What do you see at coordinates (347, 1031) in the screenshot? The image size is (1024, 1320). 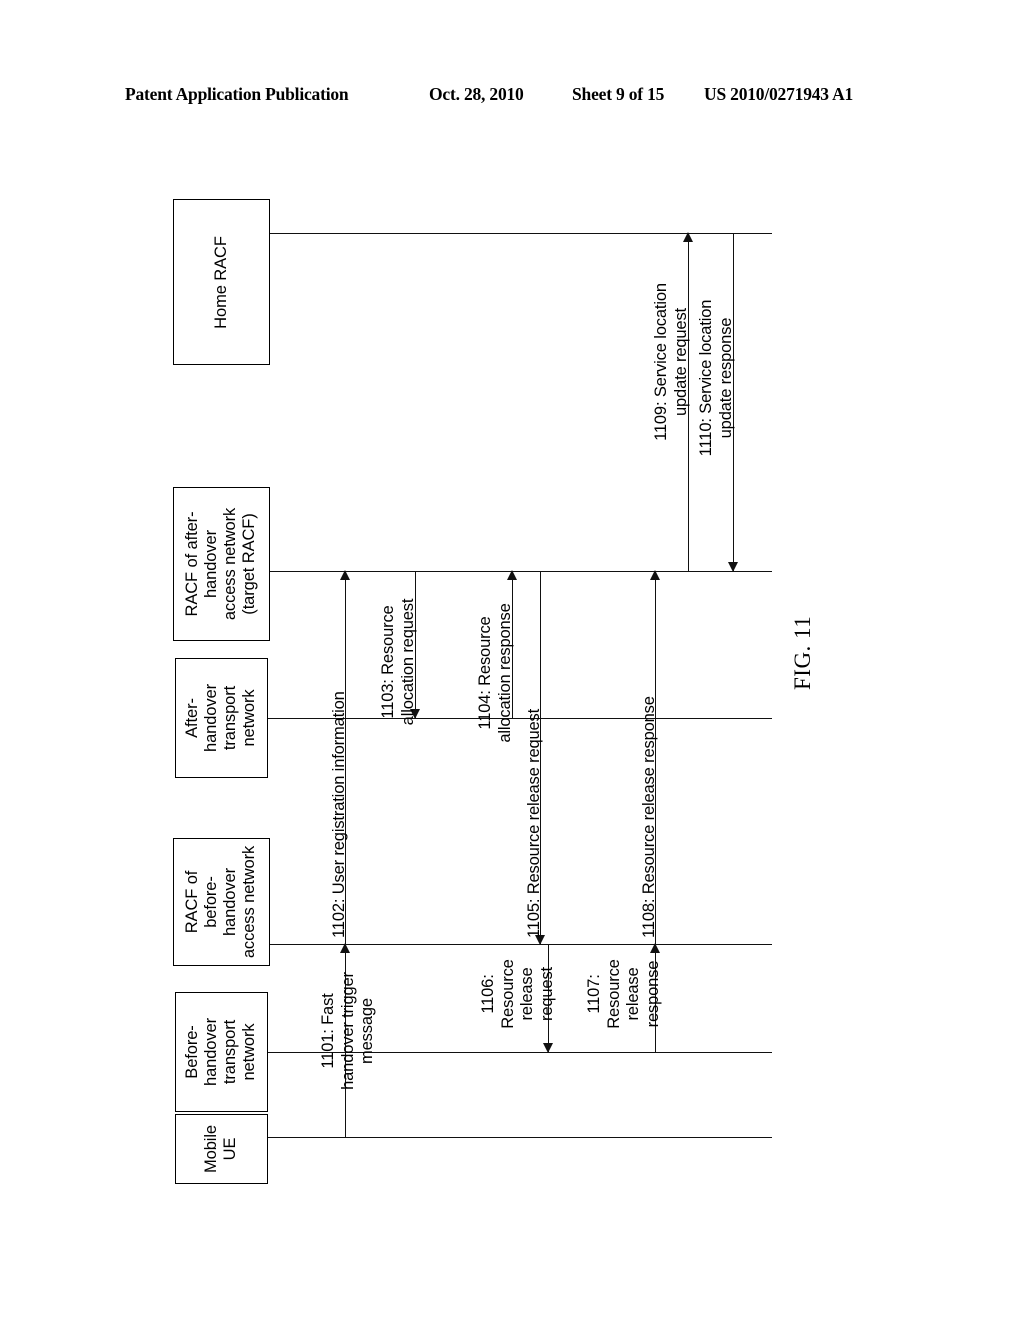 I see `message-label-1101: 1101: Fast handover trigger message` at bounding box center [347, 1031].